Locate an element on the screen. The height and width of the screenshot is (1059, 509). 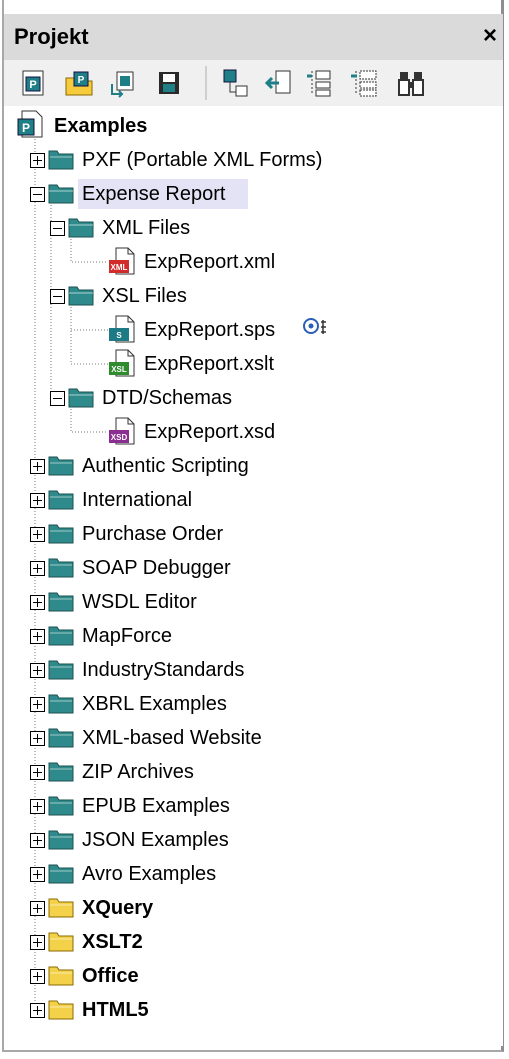
tree-item-xbrl-examples: XBRL Examples is located at coordinates (154, 704).